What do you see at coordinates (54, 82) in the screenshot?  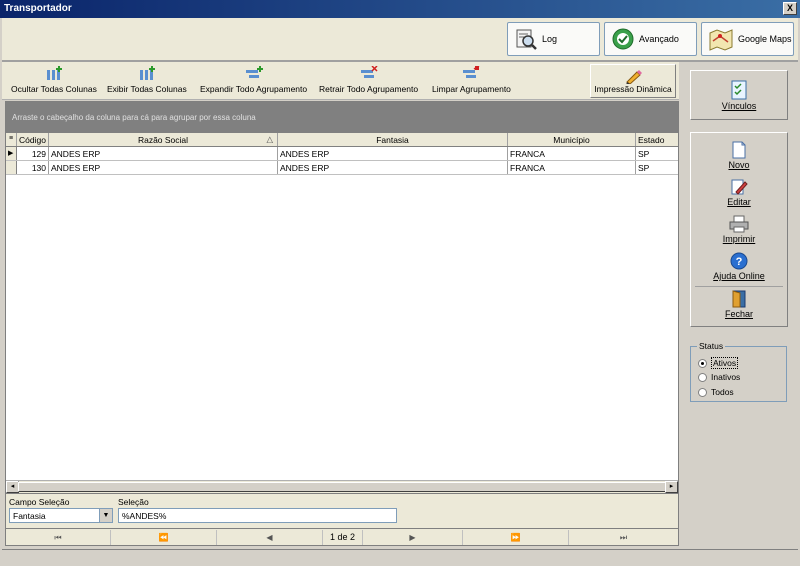 I see `hide-all-columns-button: Ocultar Todas Colunas` at bounding box center [54, 82].